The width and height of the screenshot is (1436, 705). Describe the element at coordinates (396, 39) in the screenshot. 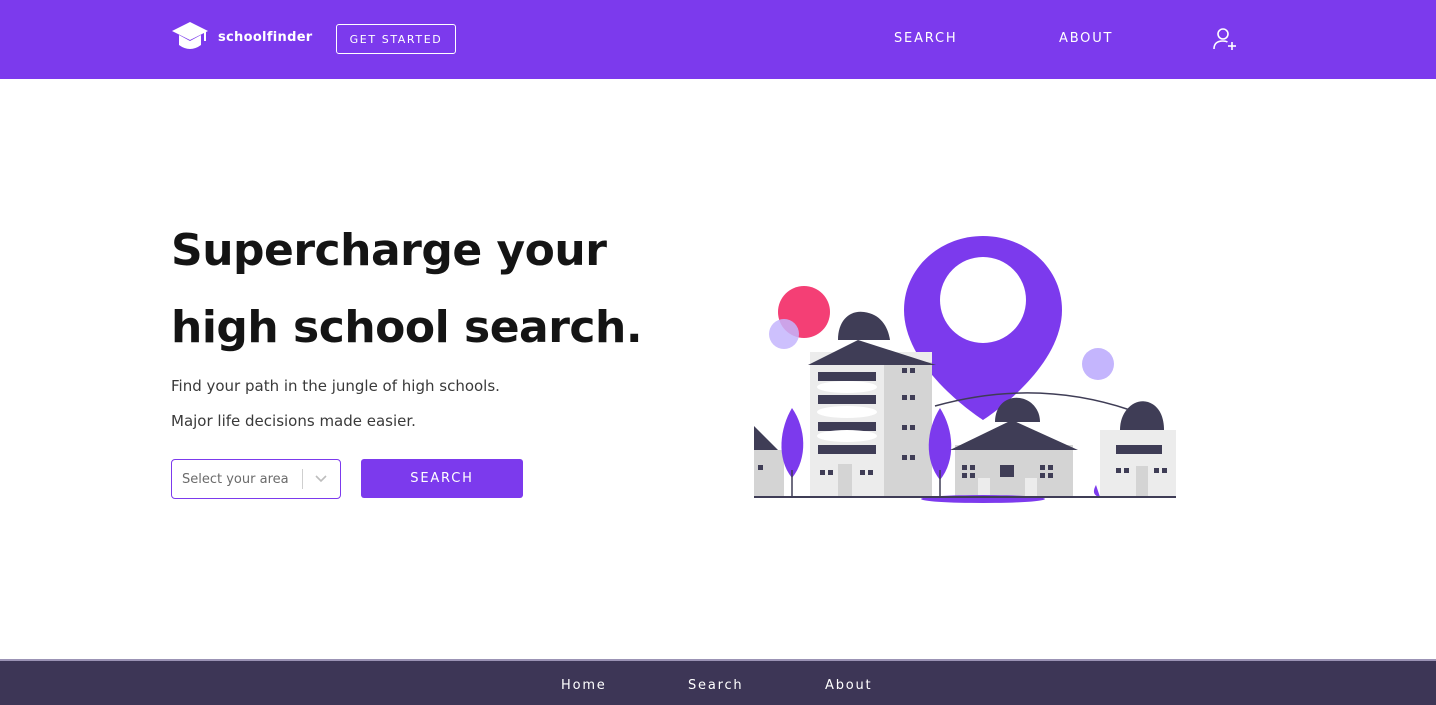

I see `get-started-button: GET STARTED` at that location.